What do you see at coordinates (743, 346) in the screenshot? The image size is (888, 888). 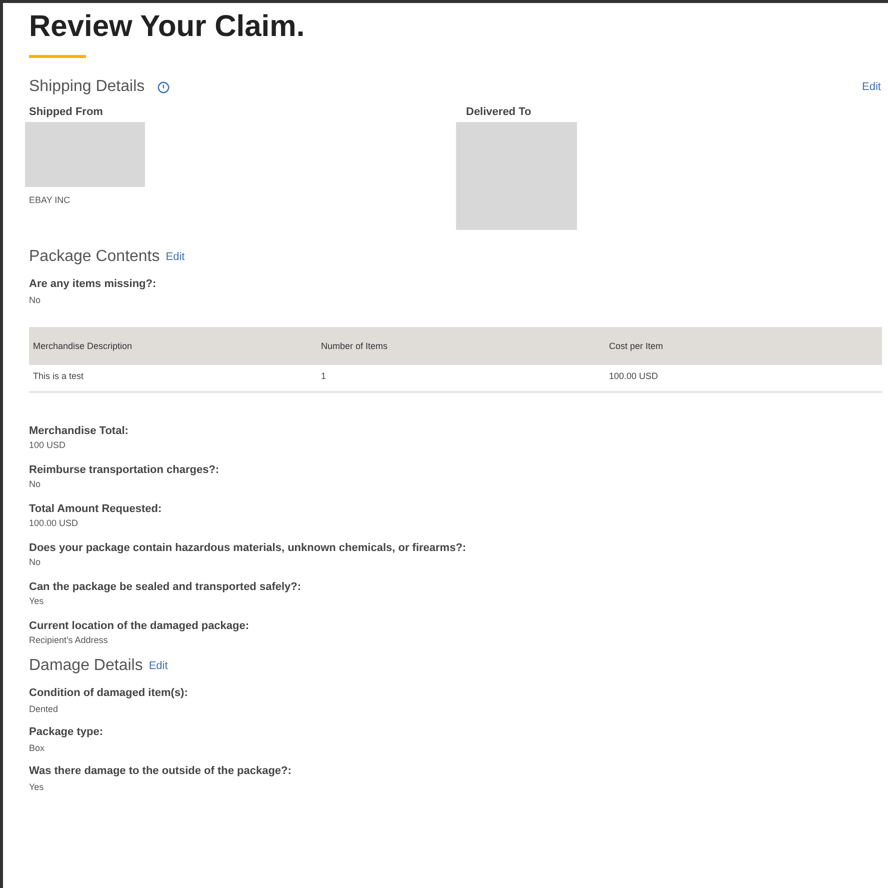 I see `column-header: Cost per Item` at bounding box center [743, 346].